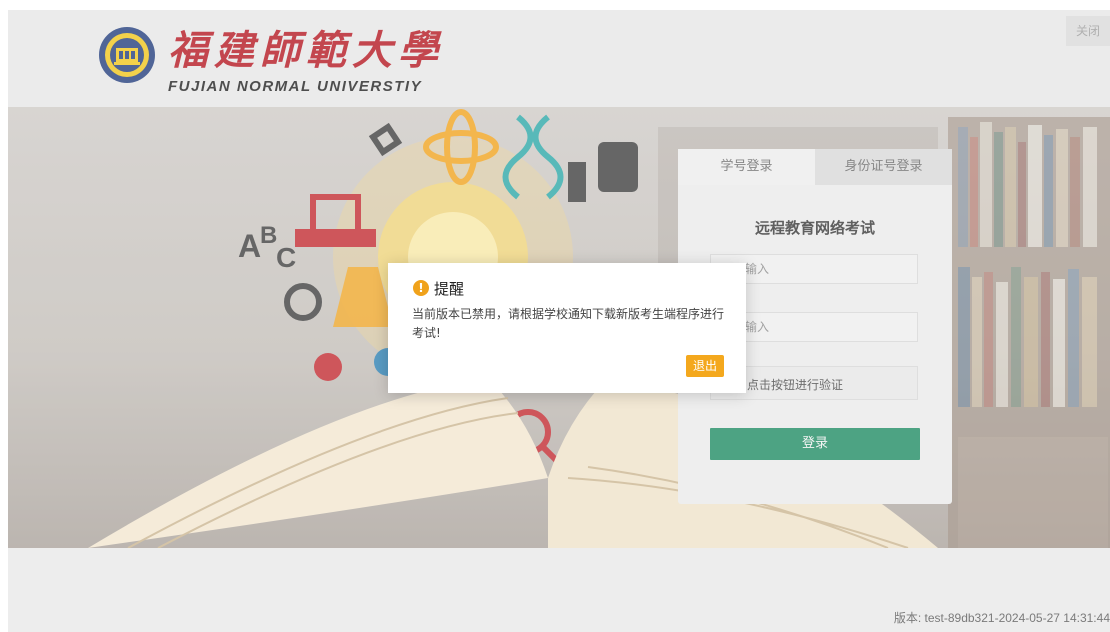  What do you see at coordinates (449, 289) in the screenshot?
I see `dialog-title: 提醒` at bounding box center [449, 289].